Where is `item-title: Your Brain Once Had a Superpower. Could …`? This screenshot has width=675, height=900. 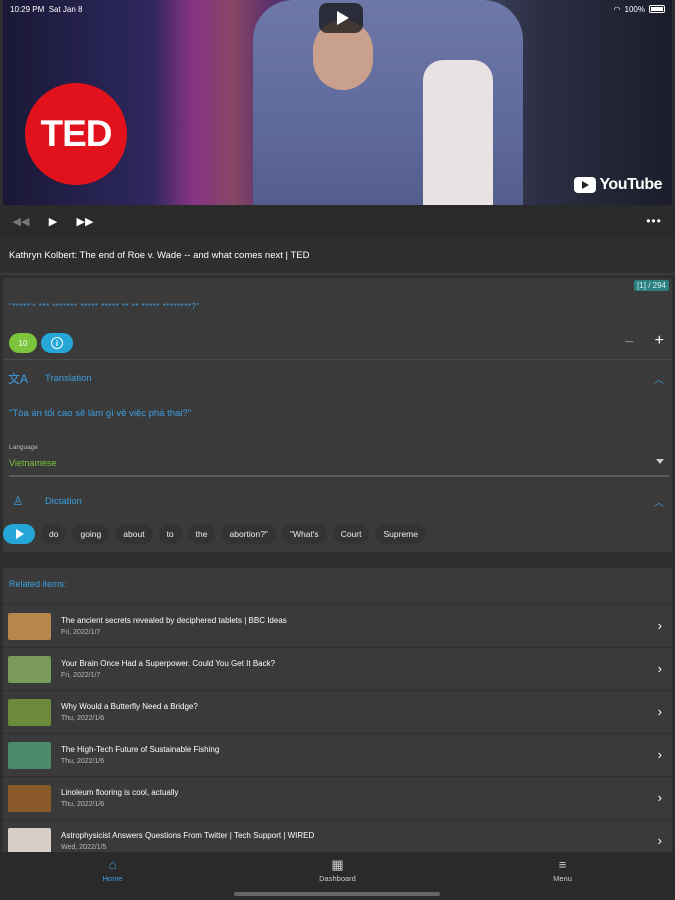
item-title: Your Brain Once Had a Superpower. Could … is located at coordinates (168, 663).